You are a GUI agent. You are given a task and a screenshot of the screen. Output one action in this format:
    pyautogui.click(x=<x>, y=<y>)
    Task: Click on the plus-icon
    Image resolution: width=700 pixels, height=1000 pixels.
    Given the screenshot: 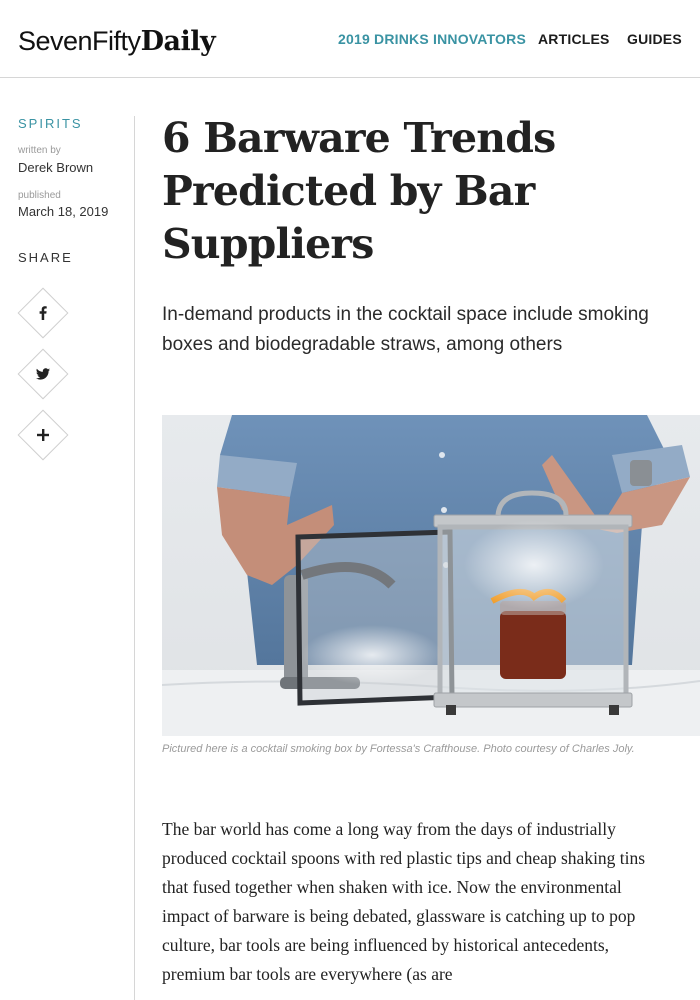 What is the action you would take?
    pyautogui.click(x=43, y=435)
    